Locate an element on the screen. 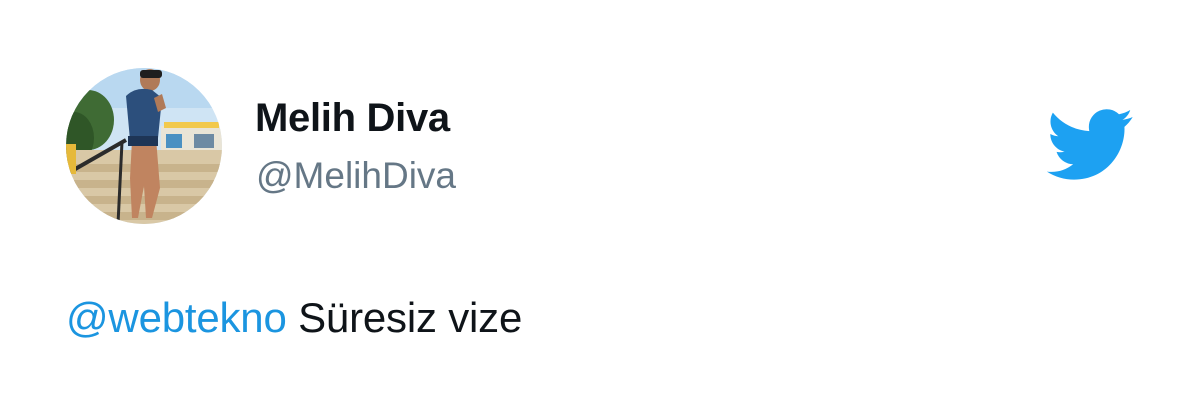  avatar-photo is located at coordinates (144, 146).